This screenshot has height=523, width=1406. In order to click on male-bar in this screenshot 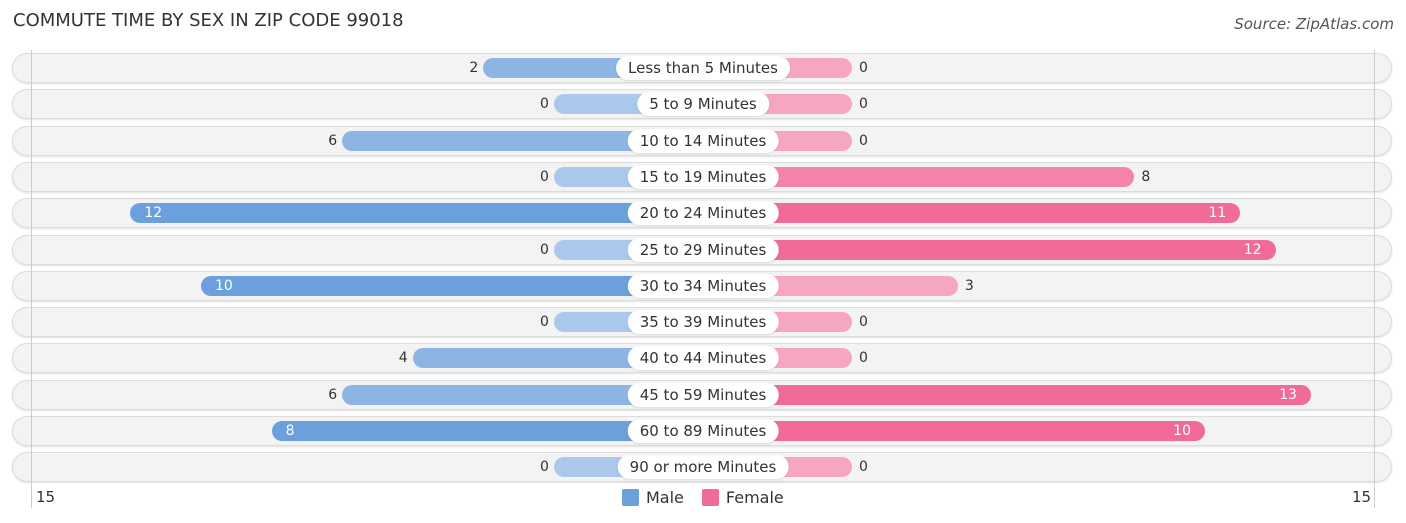, I will do `click(416, 213)`.